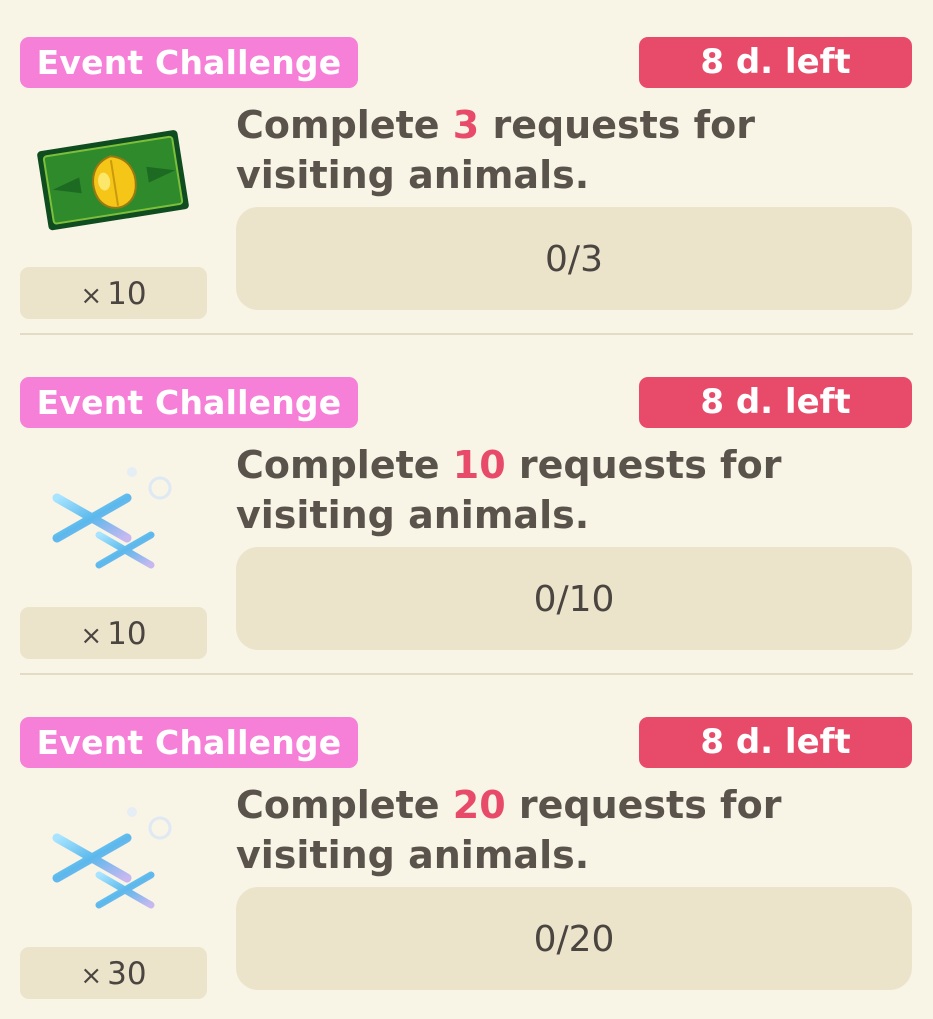  Describe the element at coordinates (127, 974) in the screenshot. I see `reward-count: 30` at that location.